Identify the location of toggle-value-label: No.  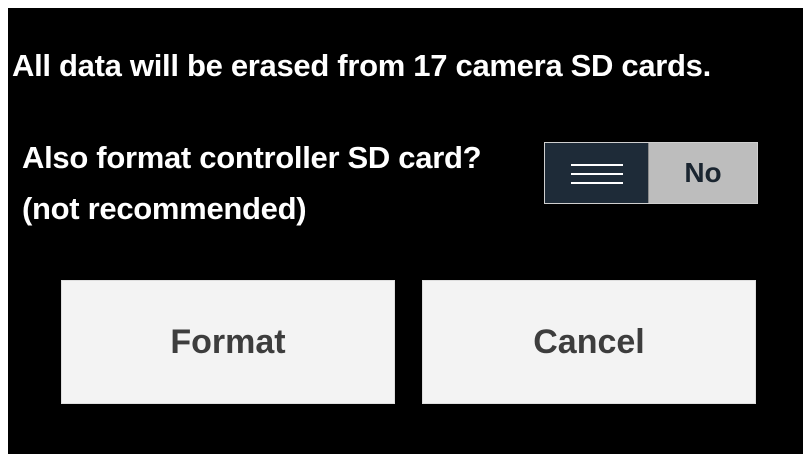
(703, 172).